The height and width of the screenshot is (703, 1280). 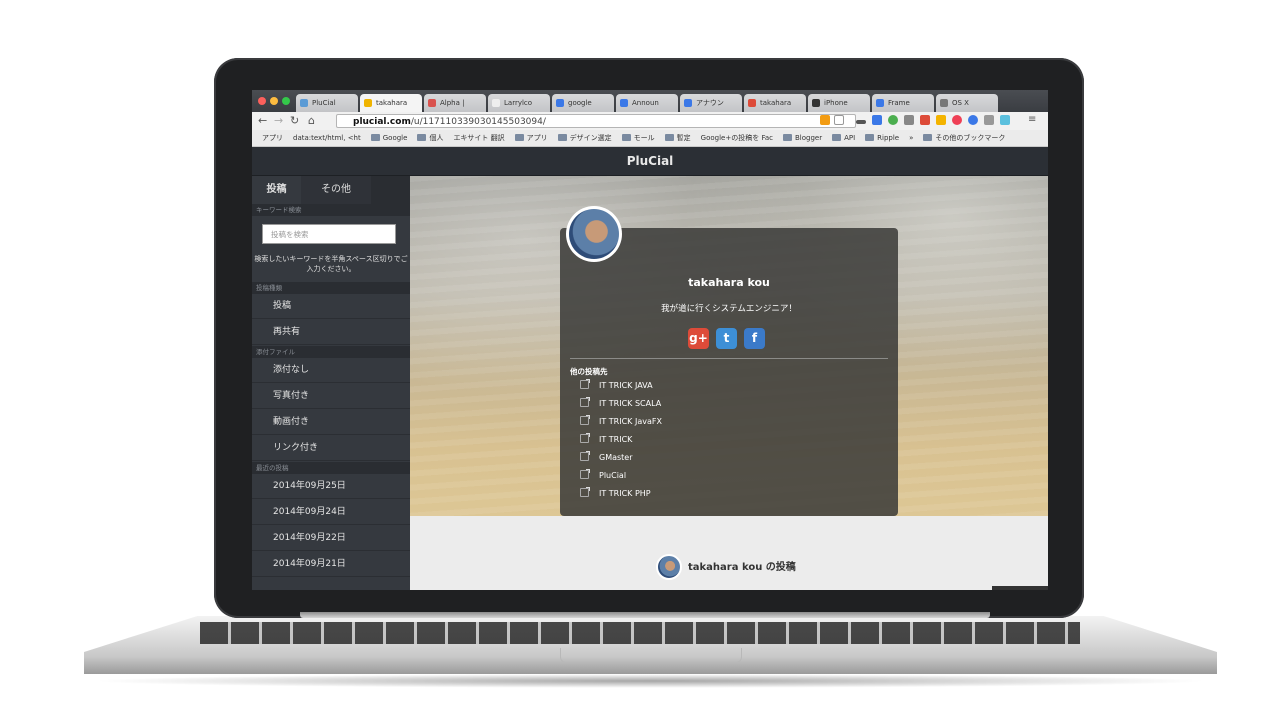 I want to click on bookmark-item: モール, so click(x=638, y=138).